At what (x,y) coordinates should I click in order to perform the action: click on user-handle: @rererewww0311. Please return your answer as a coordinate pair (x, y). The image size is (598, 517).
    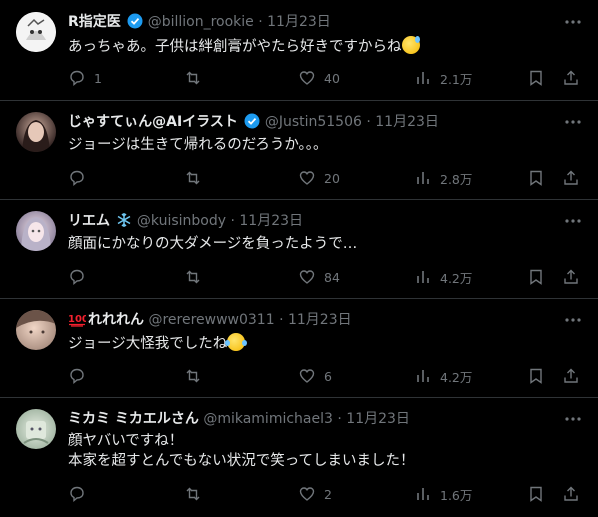
    Looking at the image, I should click on (211, 320).